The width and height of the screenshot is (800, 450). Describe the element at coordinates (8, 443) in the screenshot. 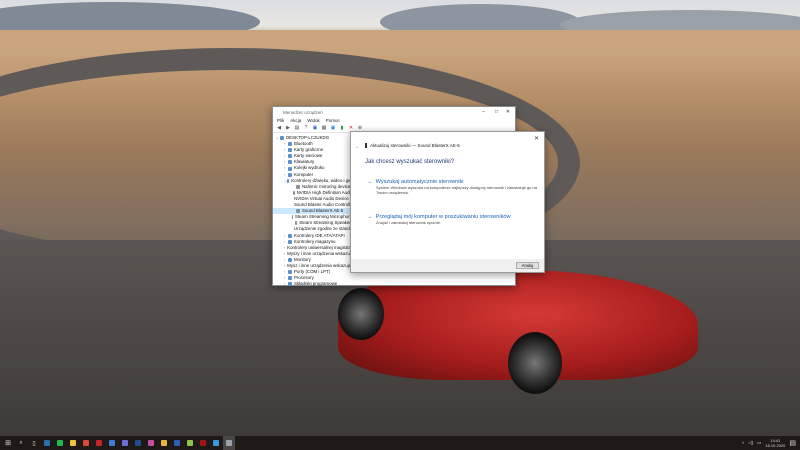

I see `start-button: ⊞` at that location.